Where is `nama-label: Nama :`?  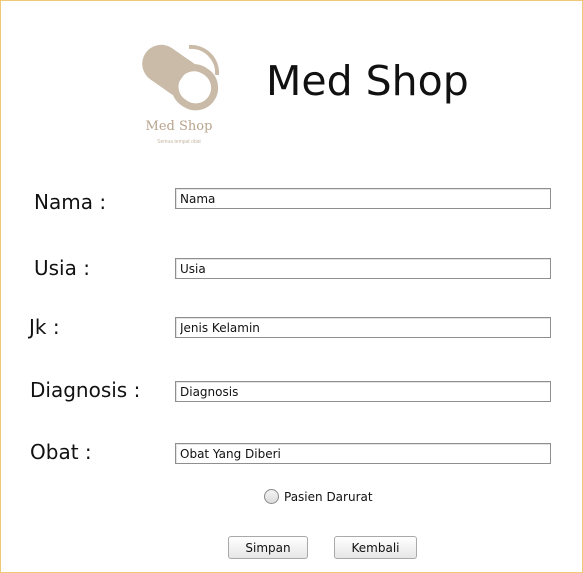 nama-label: Nama : is located at coordinates (70, 202).